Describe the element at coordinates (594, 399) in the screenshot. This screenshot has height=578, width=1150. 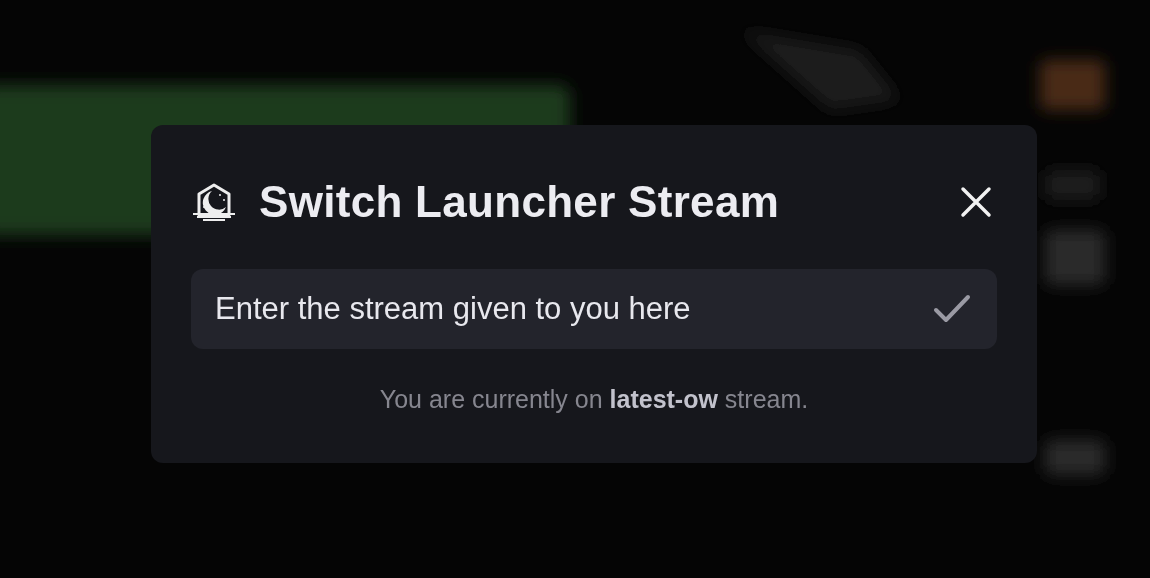
I see `current-stream-text: You are currently on latest-ow stream.` at that location.